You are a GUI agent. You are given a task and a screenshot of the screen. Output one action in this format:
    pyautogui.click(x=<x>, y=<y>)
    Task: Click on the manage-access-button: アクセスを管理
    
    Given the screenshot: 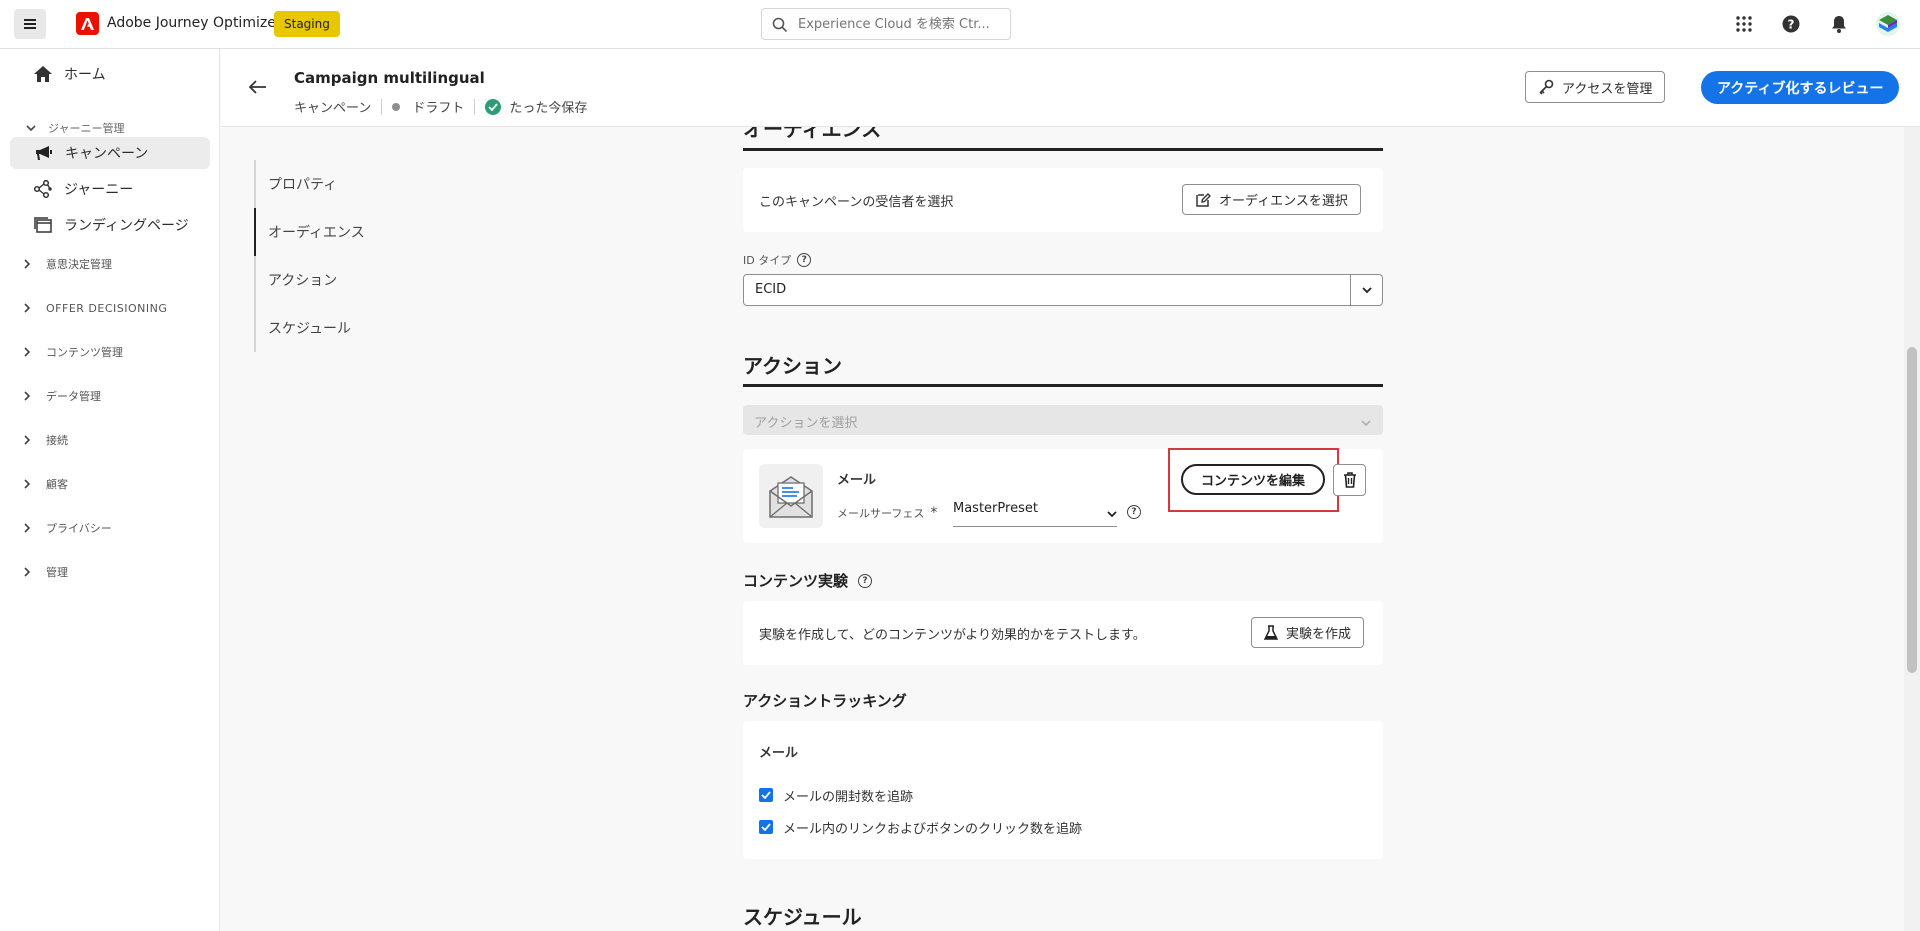 What is the action you would take?
    pyautogui.click(x=1595, y=87)
    